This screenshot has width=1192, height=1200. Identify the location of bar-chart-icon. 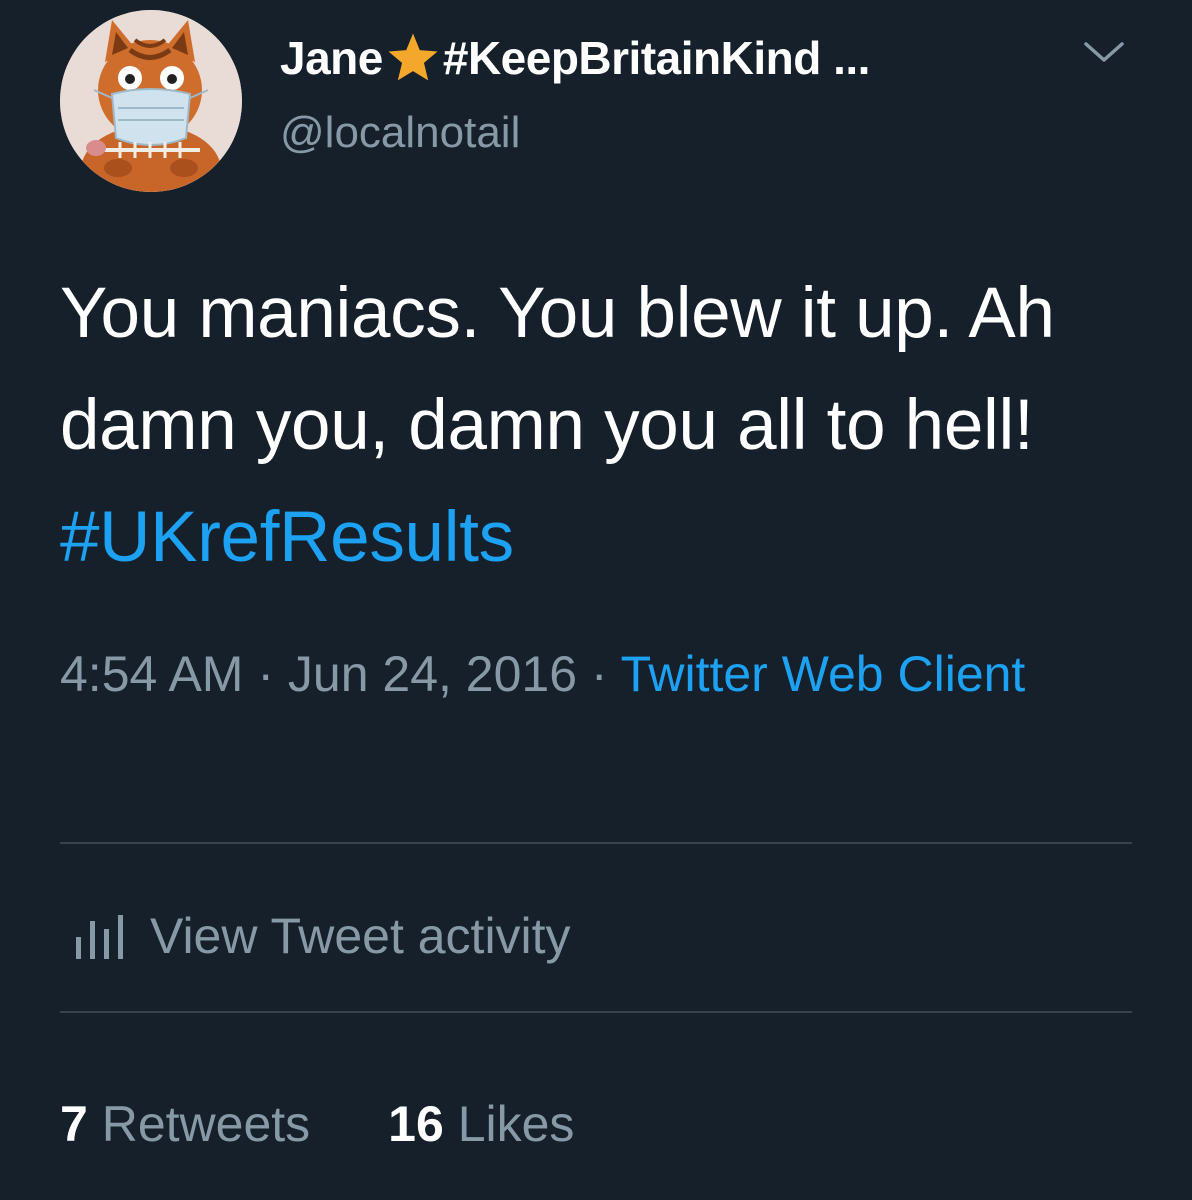
(105, 936).